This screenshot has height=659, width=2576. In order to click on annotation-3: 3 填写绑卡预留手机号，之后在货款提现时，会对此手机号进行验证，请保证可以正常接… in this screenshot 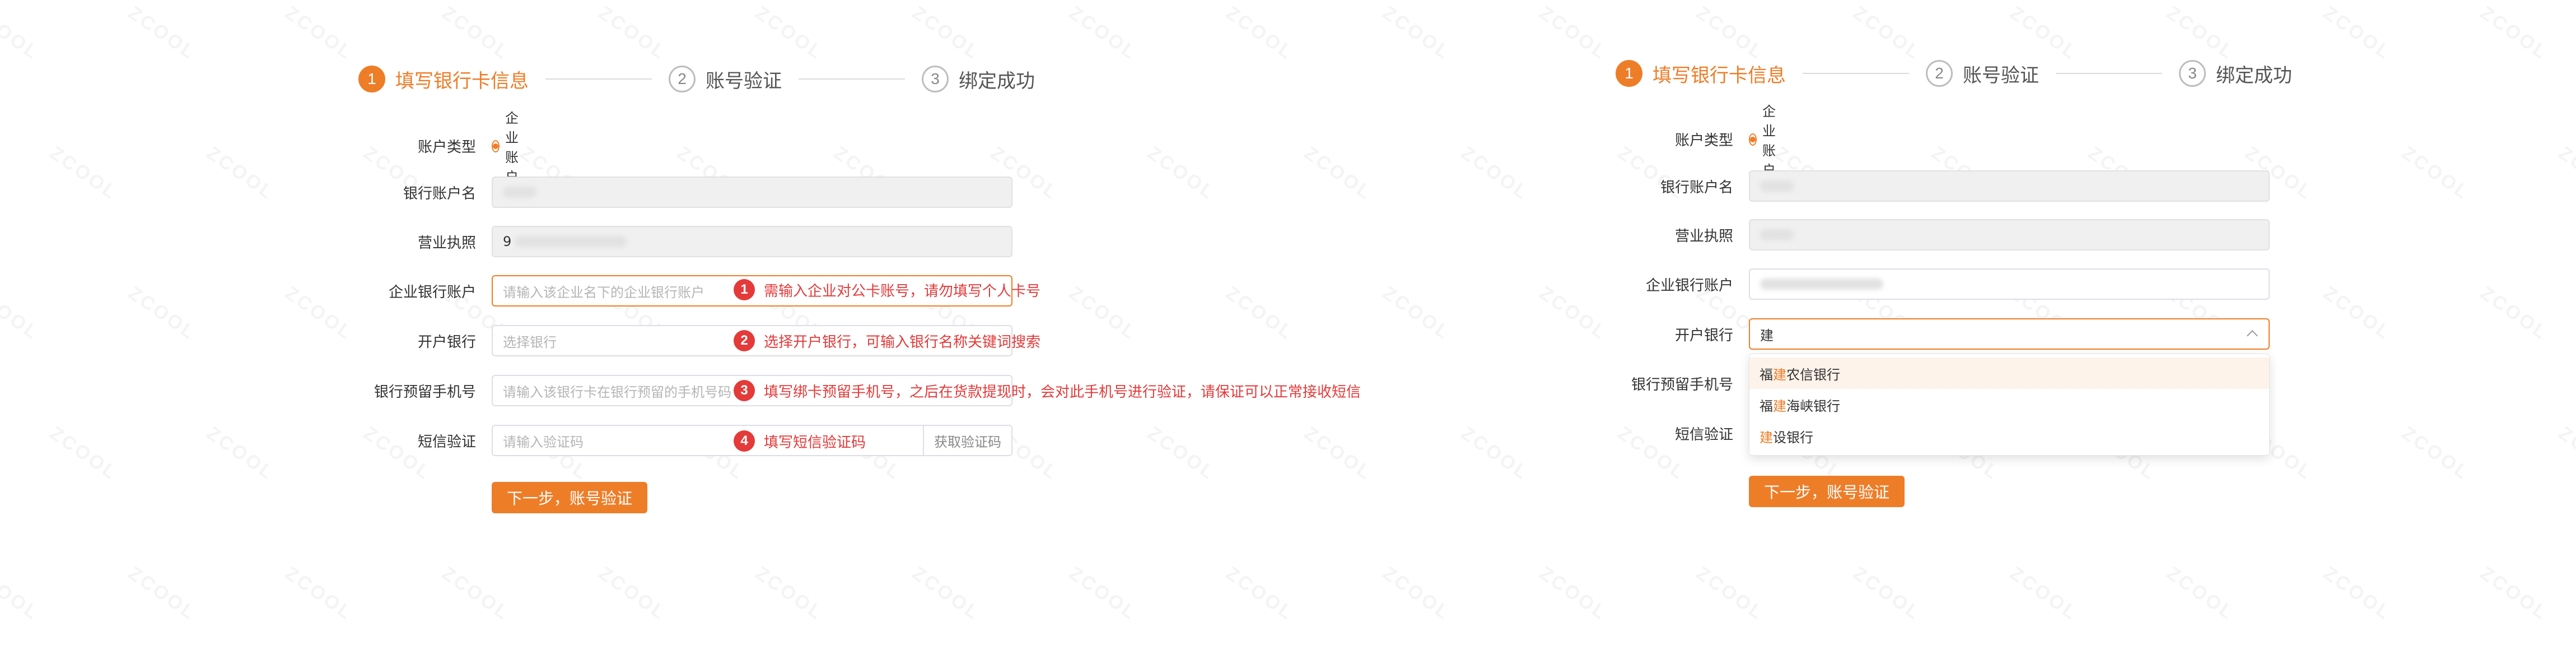, I will do `click(1048, 390)`.